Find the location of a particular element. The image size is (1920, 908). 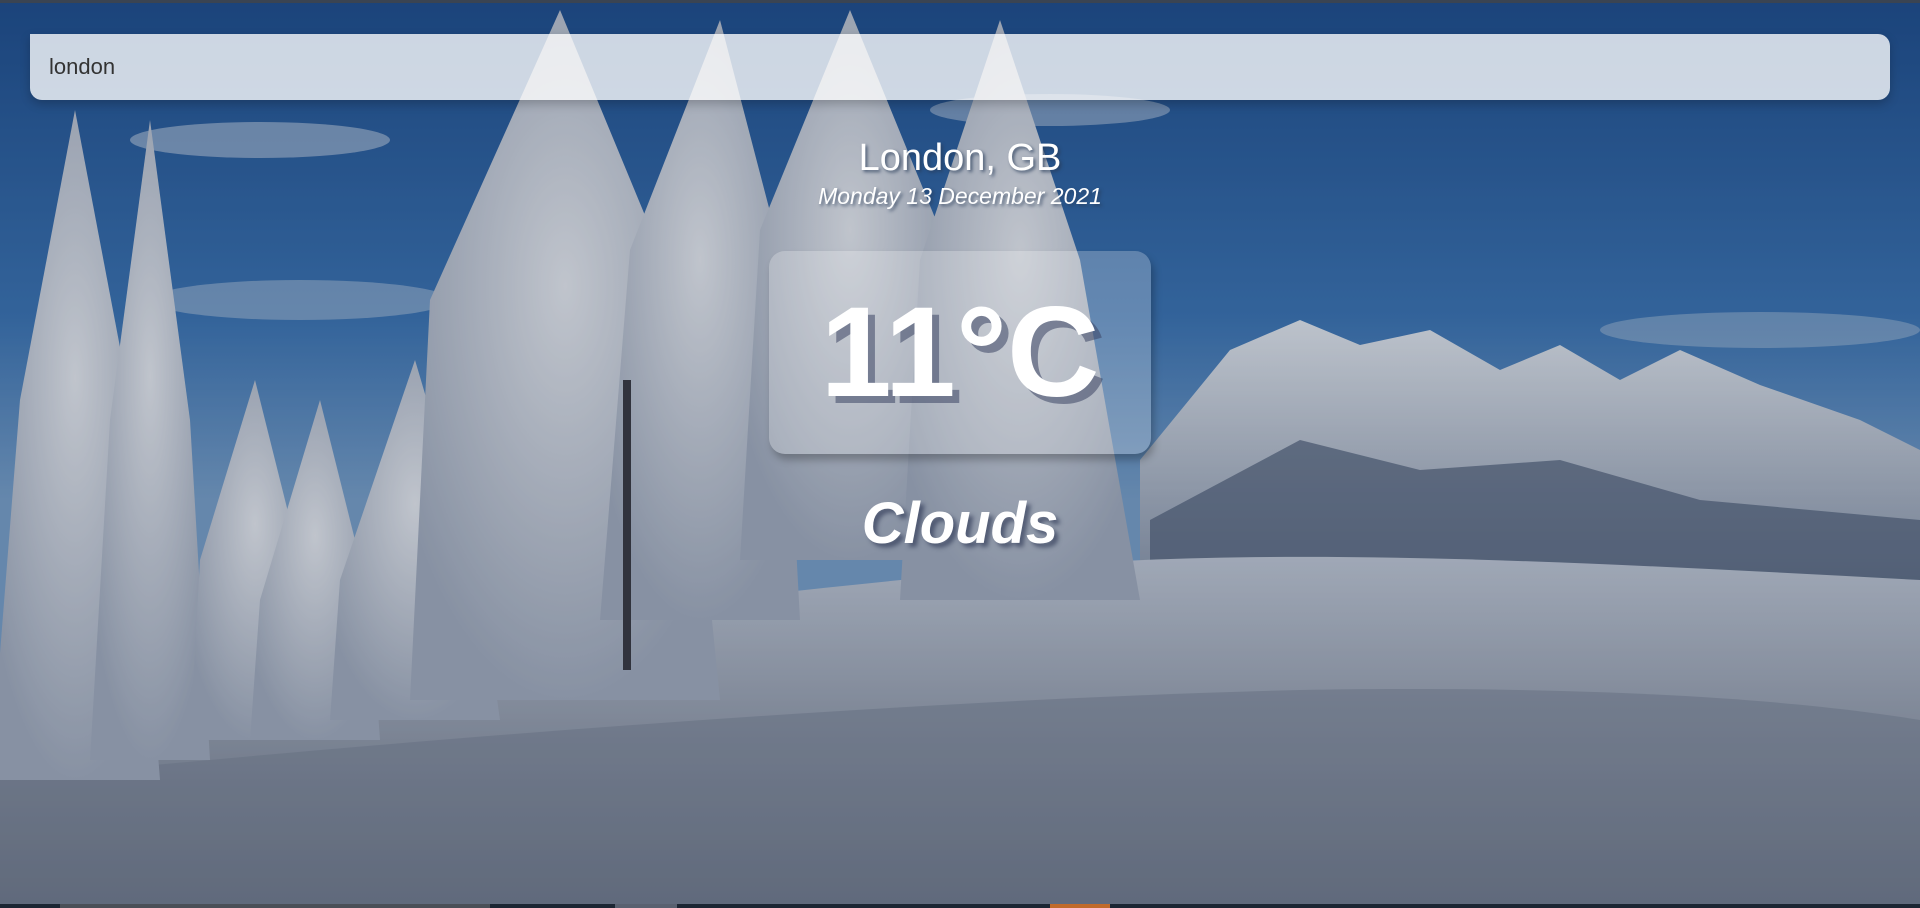

weather-condition: Clouds is located at coordinates (960, 523).